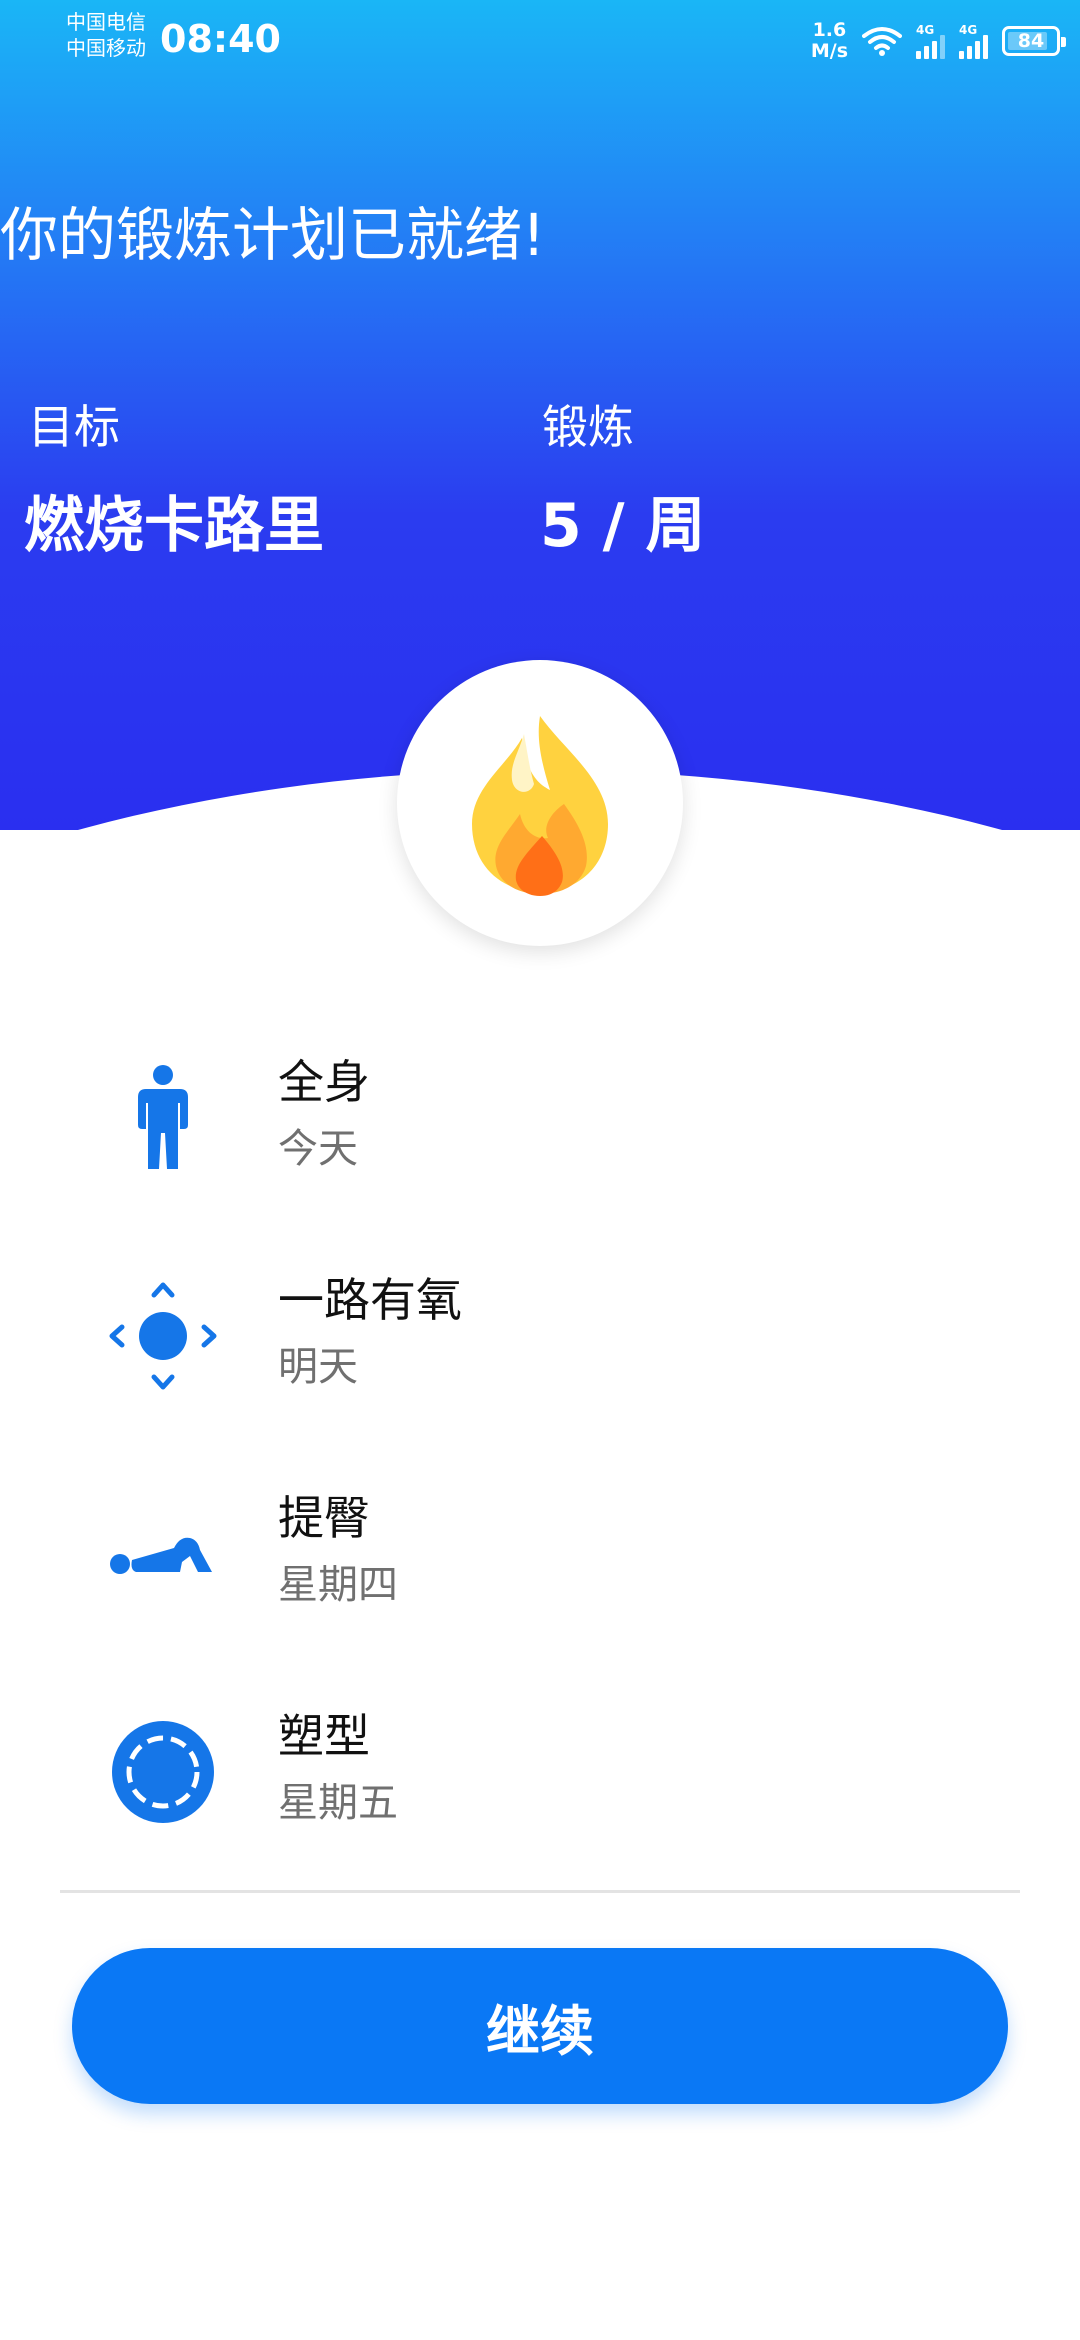 Image resolution: width=1080 pixels, height=2340 pixels. Describe the element at coordinates (174, 526) in the screenshot. I see `goal-value: 燃烧卡路里` at that location.